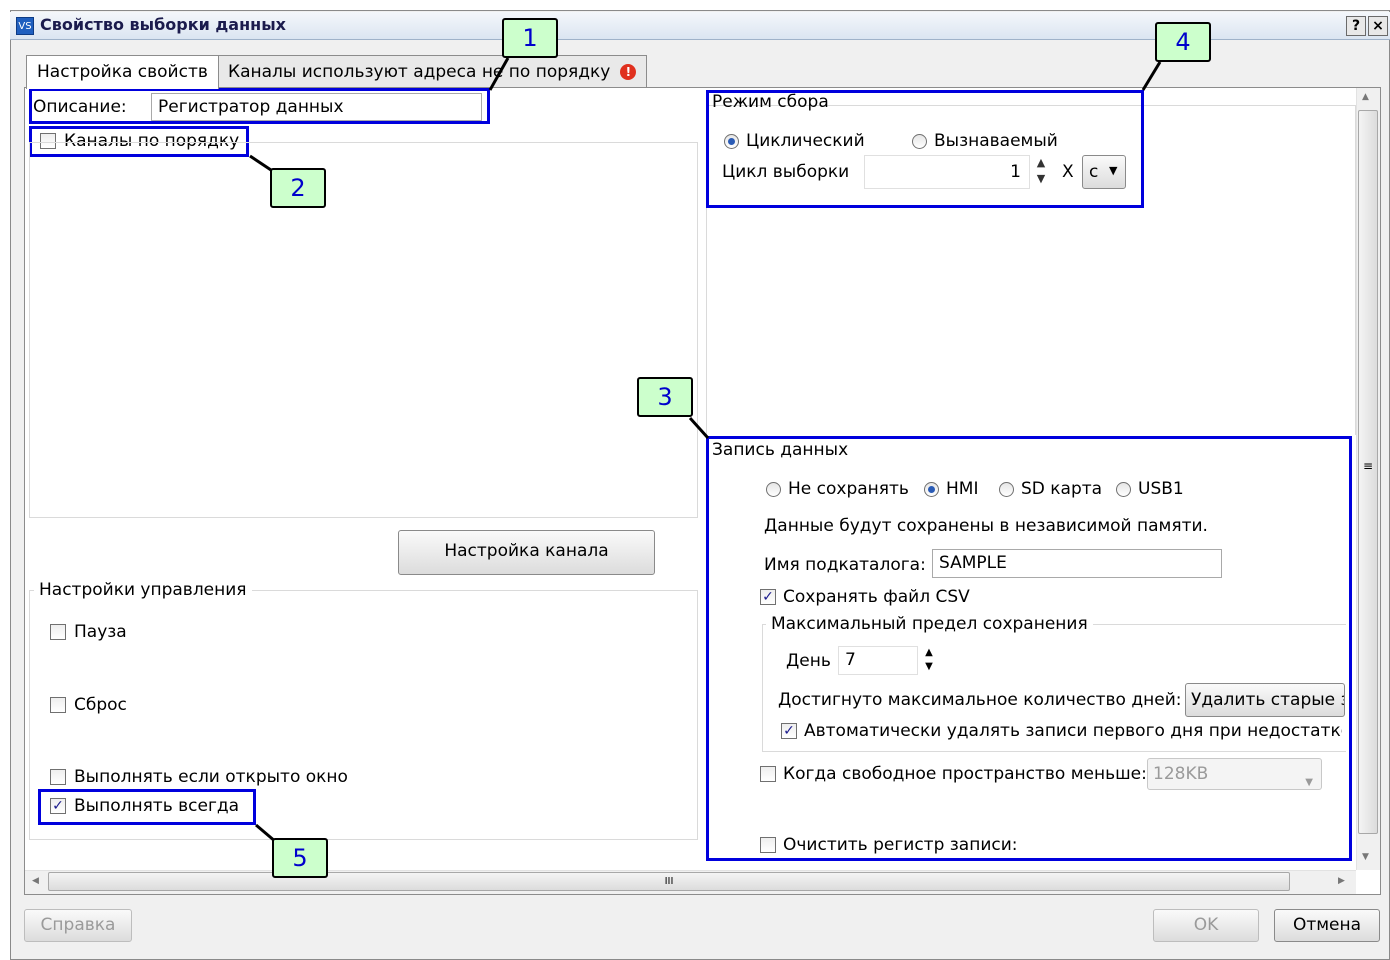  I want to click on callout-tag-1: 1, so click(530, 38).